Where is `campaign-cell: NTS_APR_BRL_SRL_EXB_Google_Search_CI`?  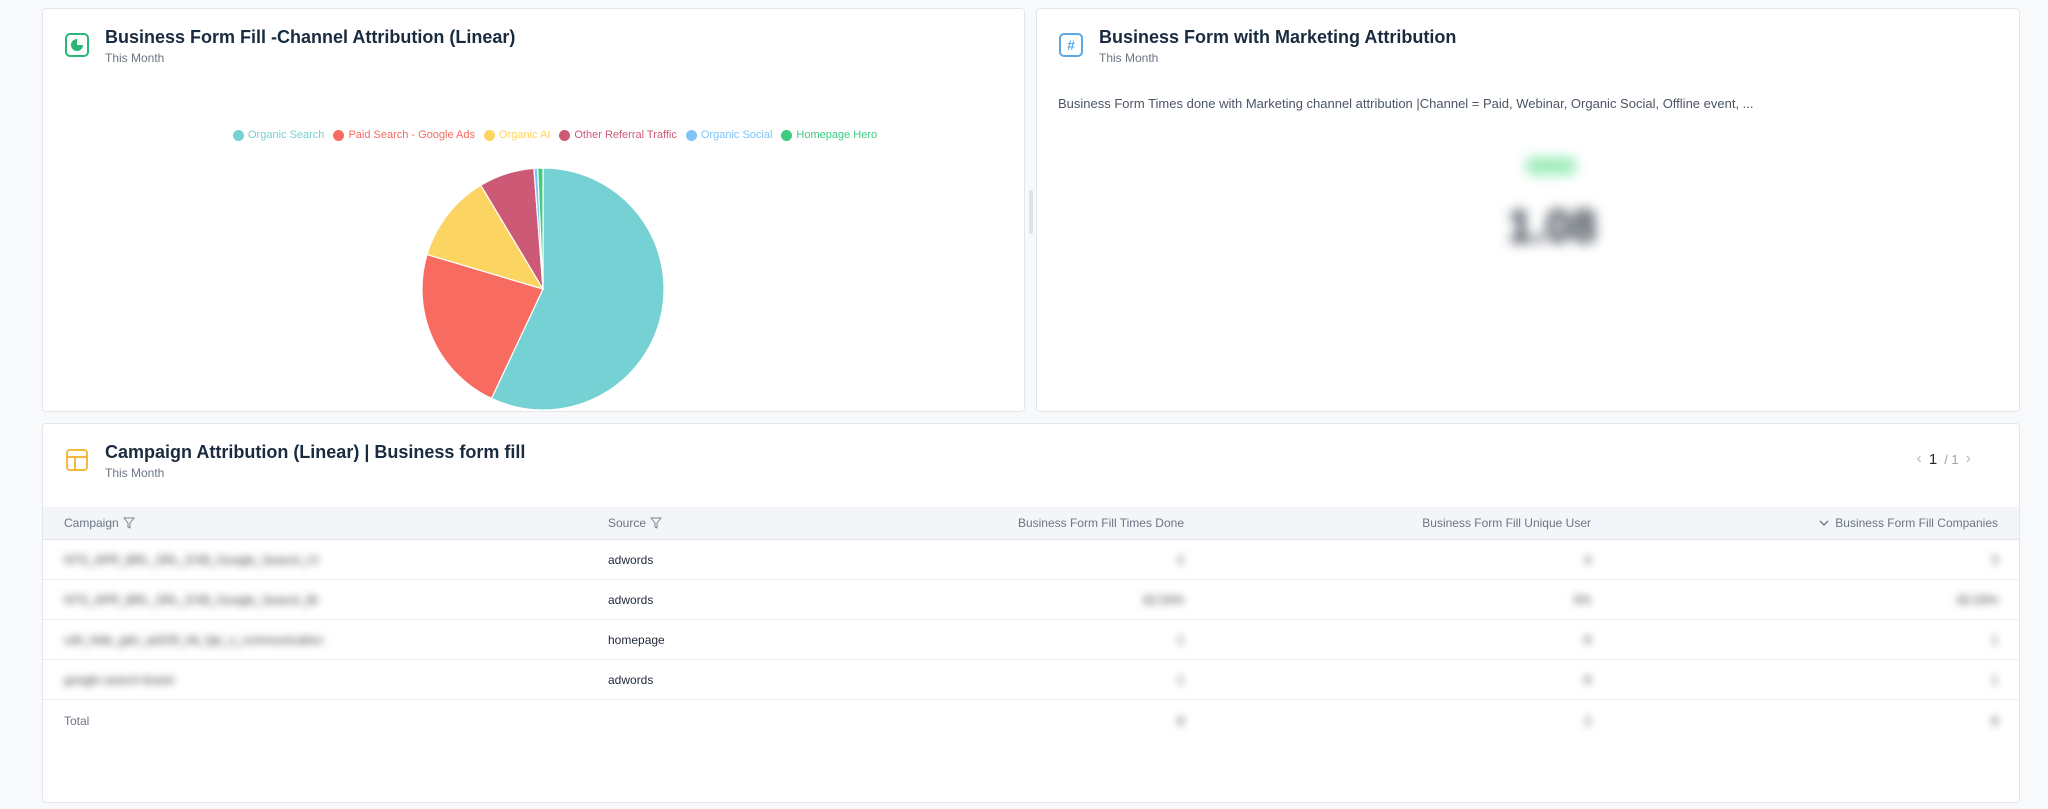
campaign-cell: NTS_APR_BRL_SRL_EXB_Google_Search_CI is located at coordinates (191, 559).